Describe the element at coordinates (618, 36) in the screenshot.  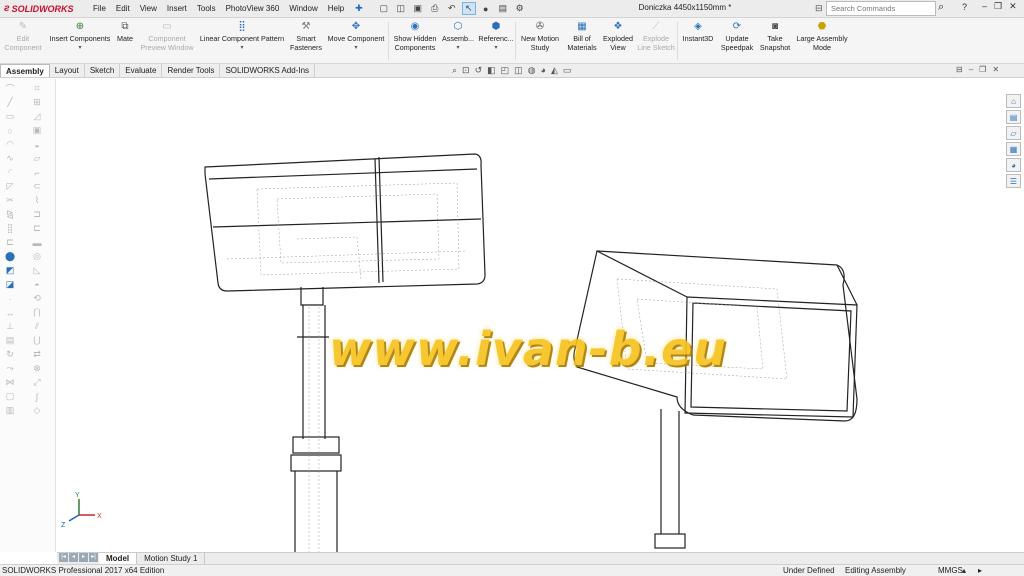
I see `exploded-view-button: ❖ Exploded View` at that location.